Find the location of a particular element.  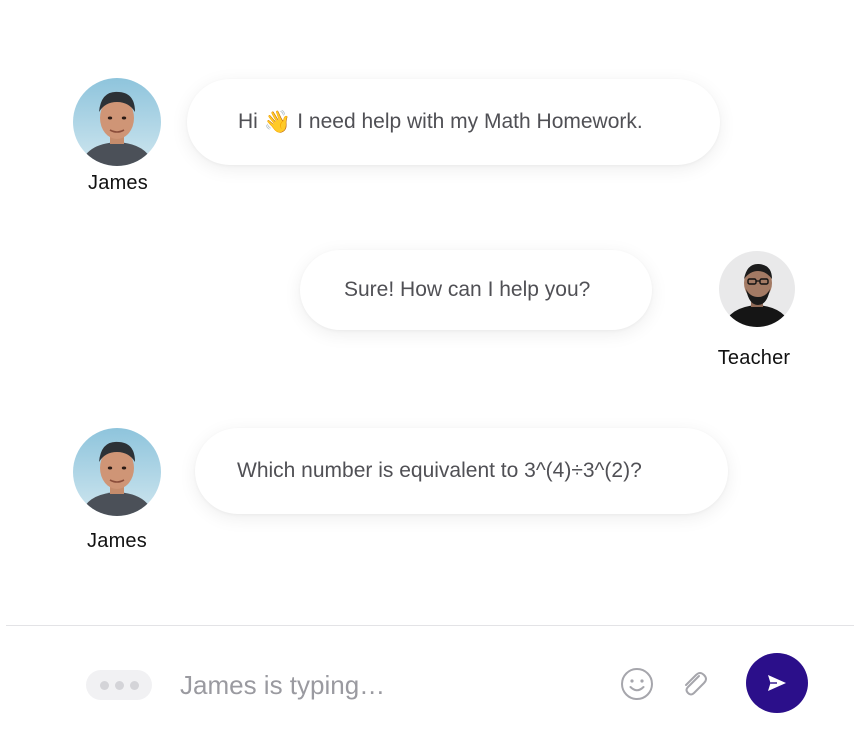

attach-button is located at coordinates (694, 684).